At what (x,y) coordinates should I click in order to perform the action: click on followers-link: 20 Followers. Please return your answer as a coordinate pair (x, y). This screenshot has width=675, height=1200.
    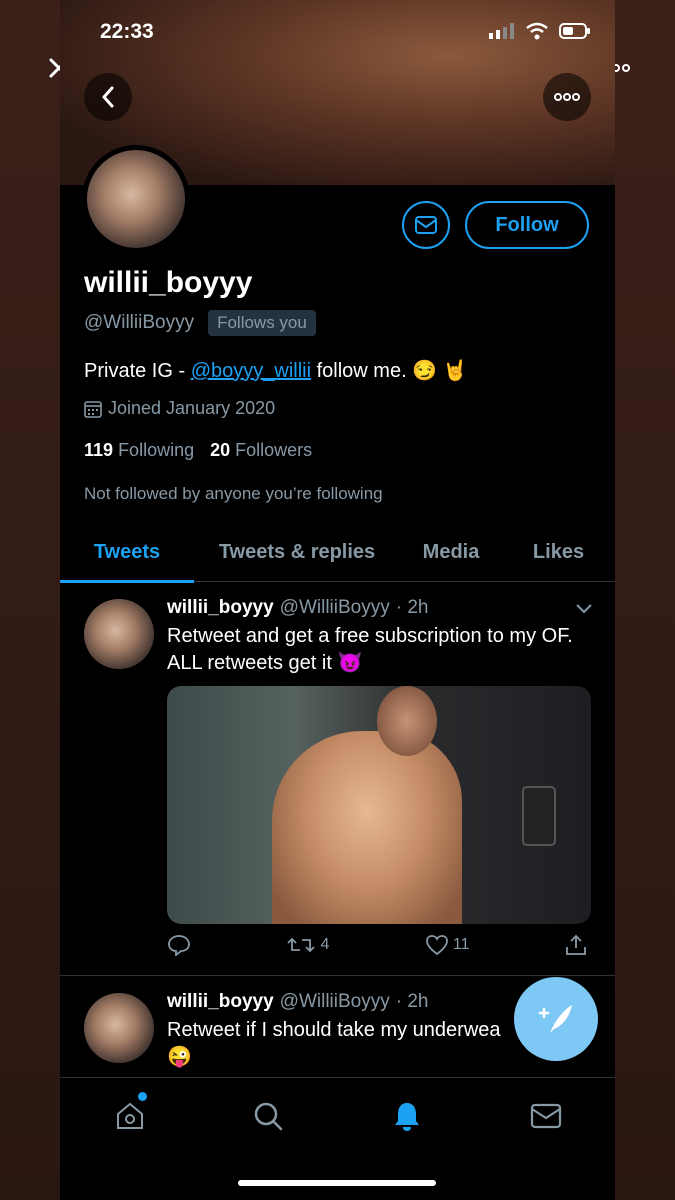
    Looking at the image, I should click on (261, 450).